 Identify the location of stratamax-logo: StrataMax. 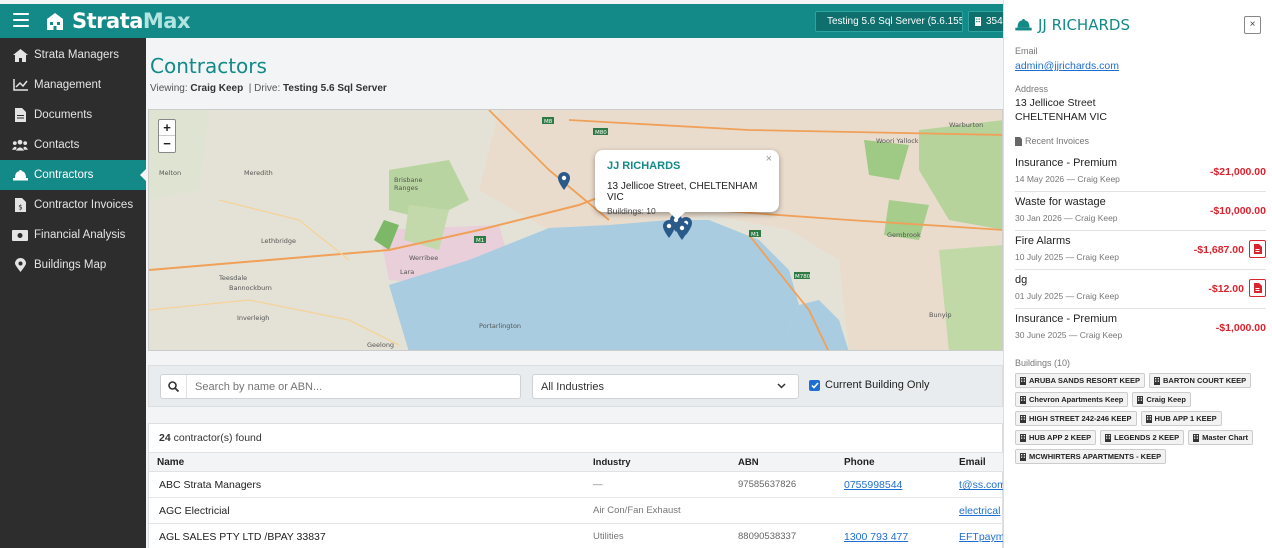
(117, 21).